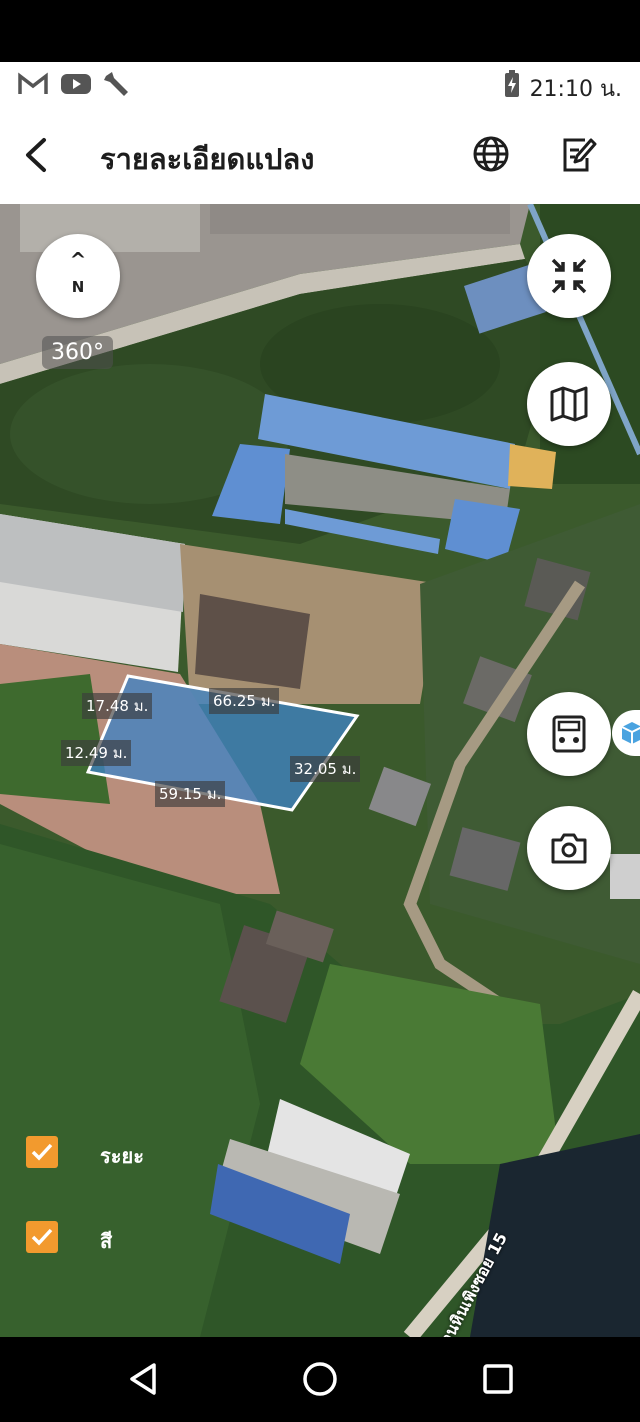  I want to click on youtube-icon, so click(76, 84).